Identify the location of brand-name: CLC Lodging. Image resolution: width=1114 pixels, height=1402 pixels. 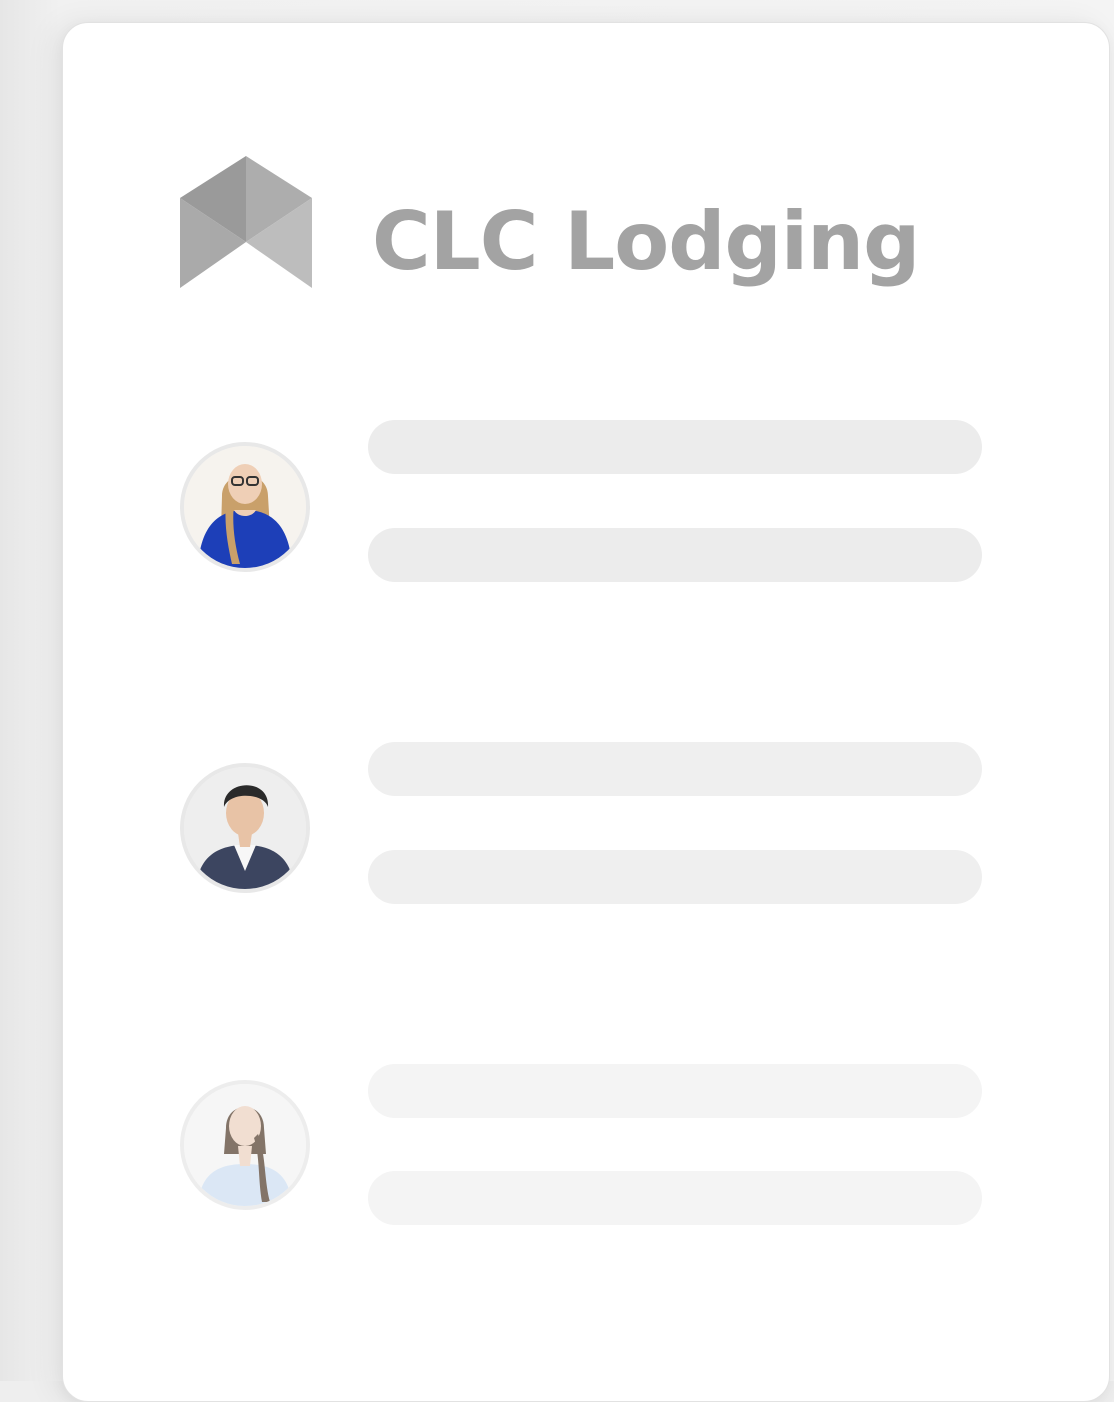
(646, 241).